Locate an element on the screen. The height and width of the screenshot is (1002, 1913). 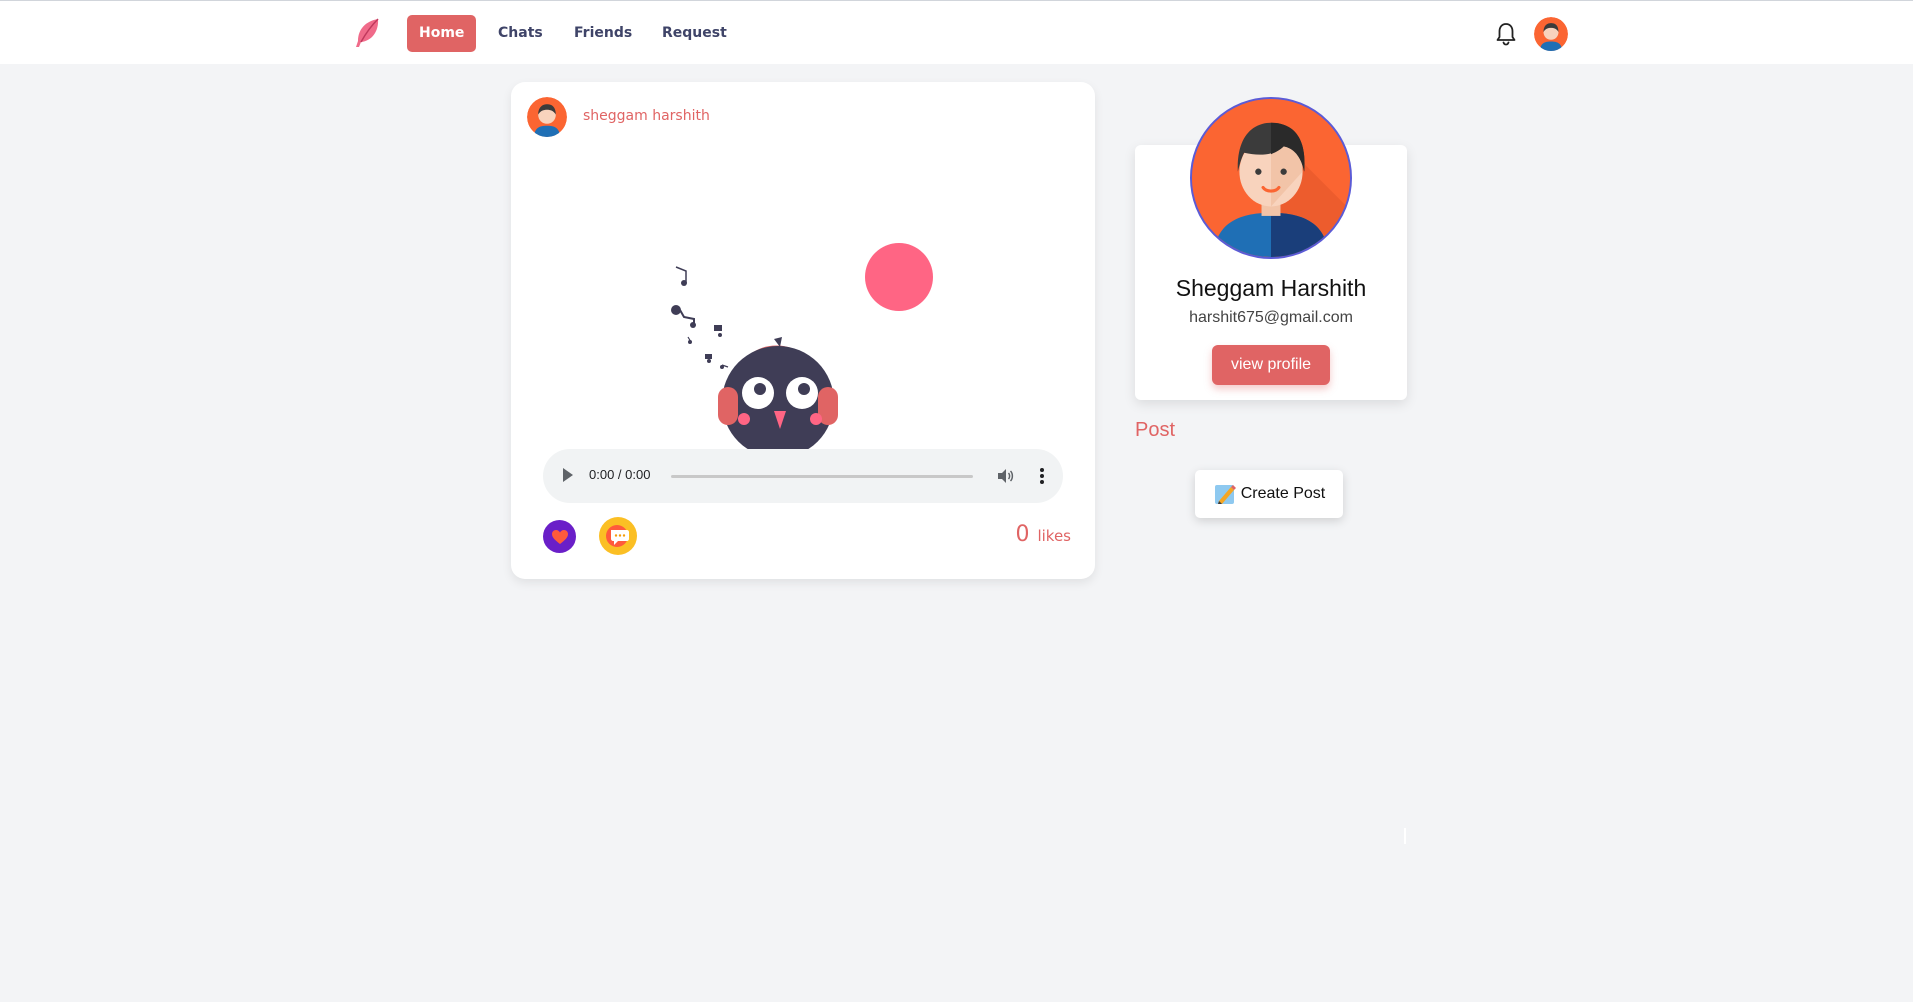
comment-icon is located at coordinates (617, 536).